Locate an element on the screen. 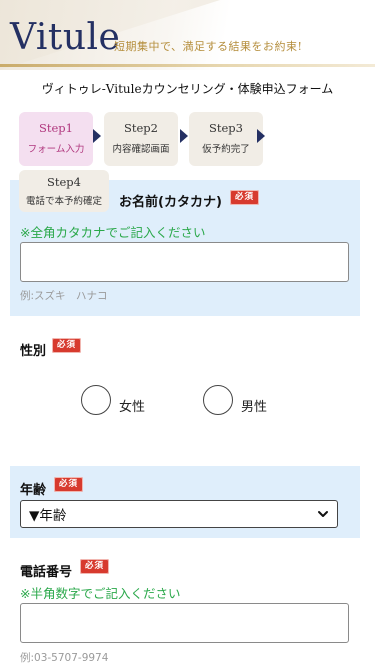 This screenshot has width=375, height=667. form-title: ヴィトゥレ-Vituleカウンセリング・体験申込フォーム is located at coordinates (187, 89).